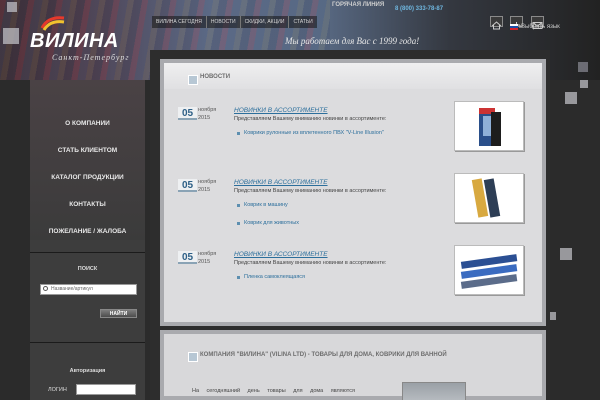 Image resolution: width=600 pixels, height=400 pixels. What do you see at coordinates (87, 150) in the screenshot?
I see `menu-item-become-client: СТАТЬ КЛИЕНТОМ` at bounding box center [87, 150].